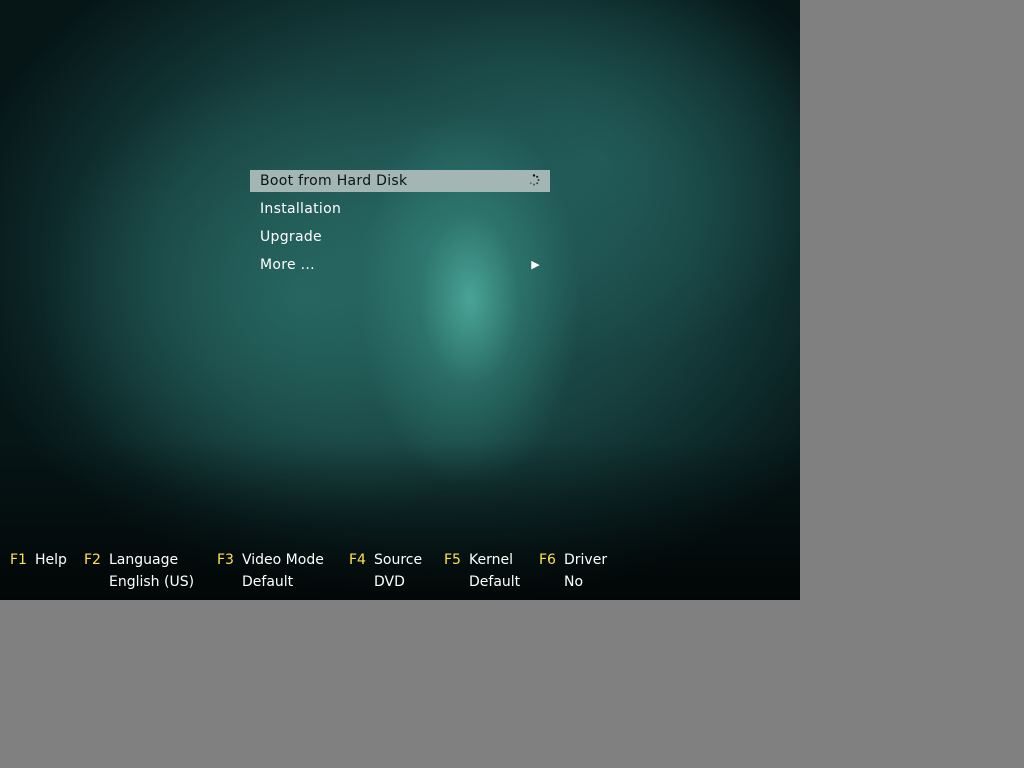  Describe the element at coordinates (357, 560) in the screenshot. I see `fkey-key: F4` at that location.